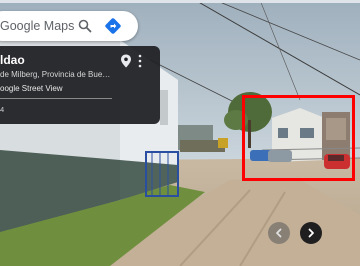 The image size is (360, 266). What do you see at coordinates (37, 26) in the screenshot?
I see `search-input: Google Maps` at bounding box center [37, 26].